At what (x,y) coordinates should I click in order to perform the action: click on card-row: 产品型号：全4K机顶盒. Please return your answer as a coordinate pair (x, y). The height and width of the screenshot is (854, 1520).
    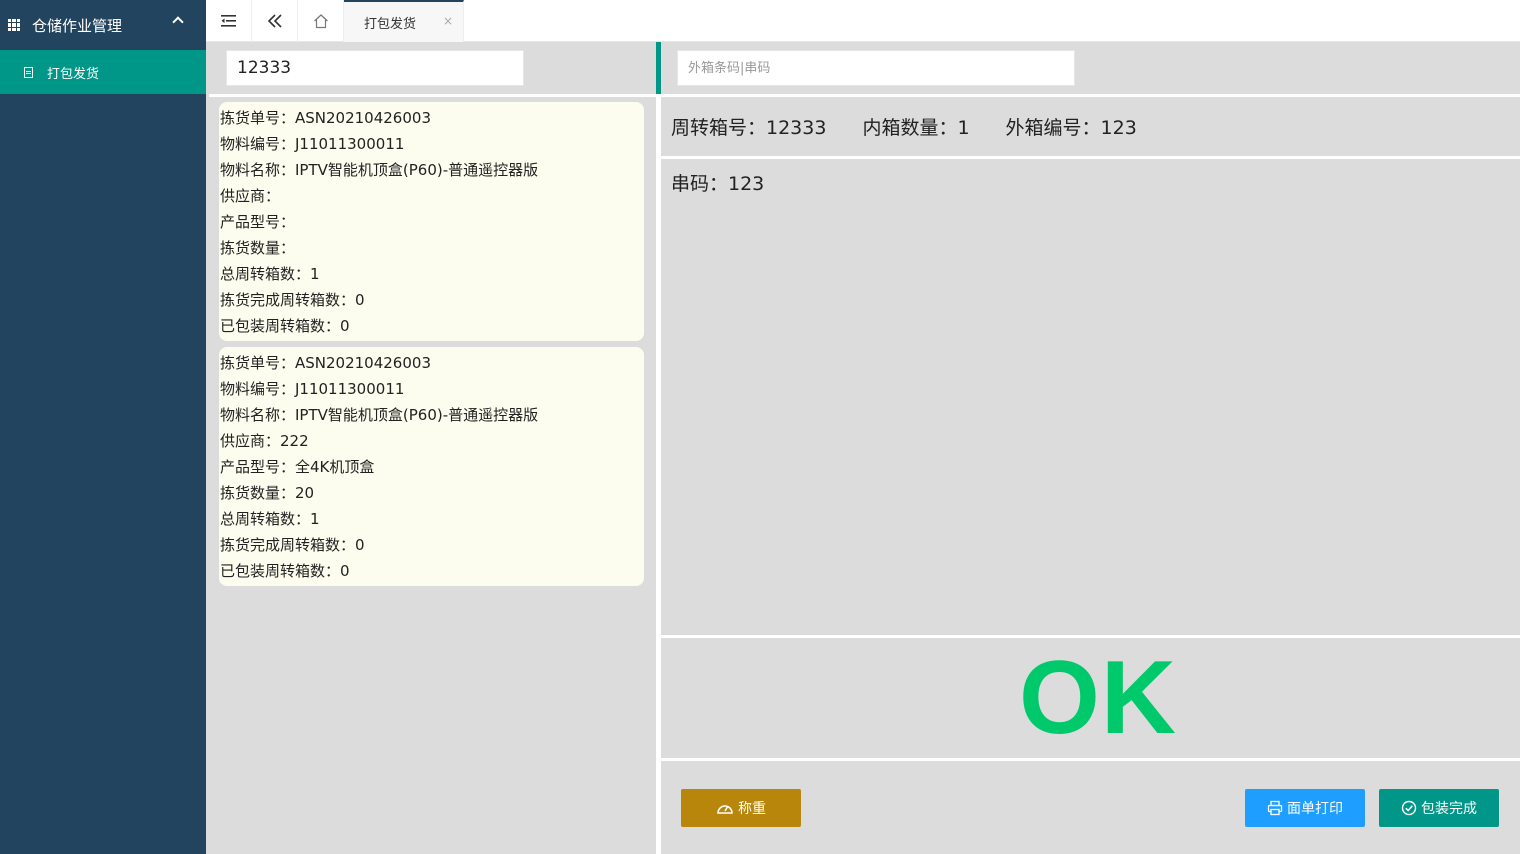
    Looking at the image, I should click on (297, 467).